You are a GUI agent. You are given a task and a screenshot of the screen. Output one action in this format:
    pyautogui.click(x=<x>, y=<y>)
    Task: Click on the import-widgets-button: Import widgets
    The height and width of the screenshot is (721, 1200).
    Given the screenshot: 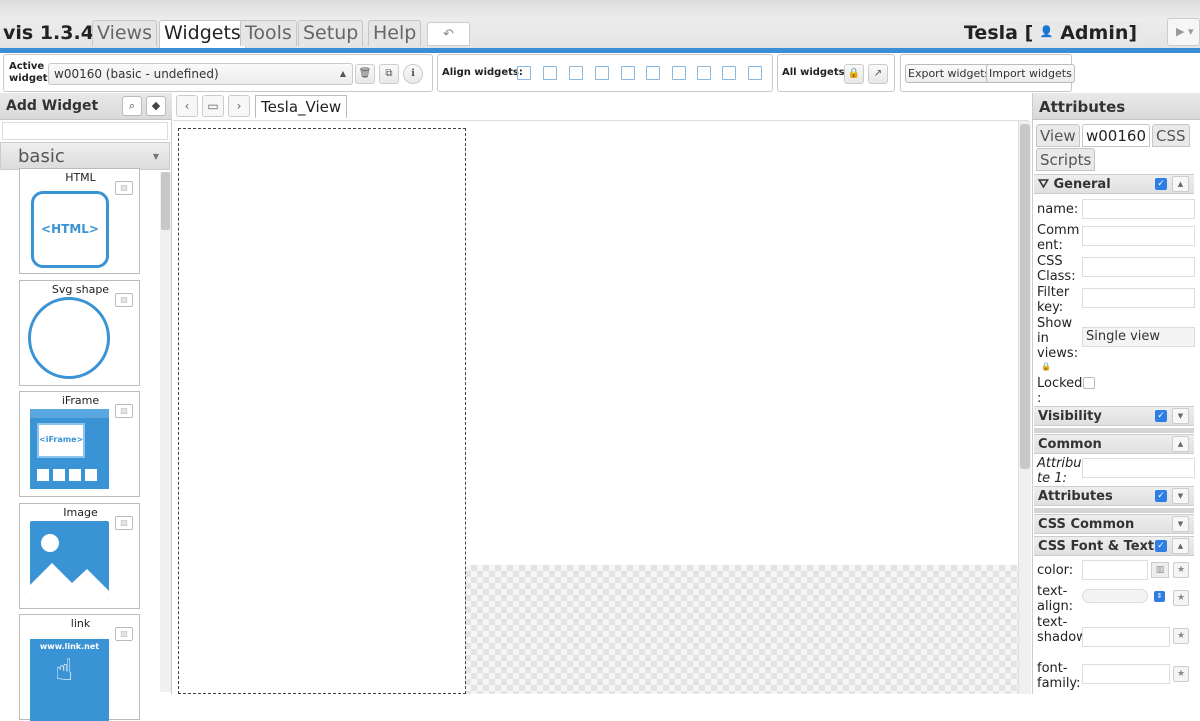 What is the action you would take?
    pyautogui.click(x=1030, y=73)
    